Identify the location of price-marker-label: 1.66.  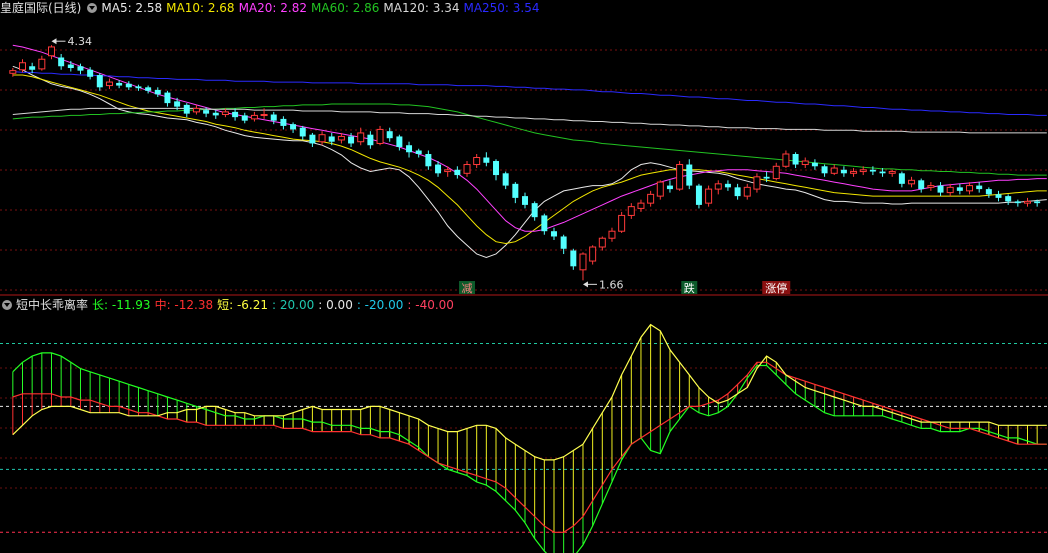
(611, 284).